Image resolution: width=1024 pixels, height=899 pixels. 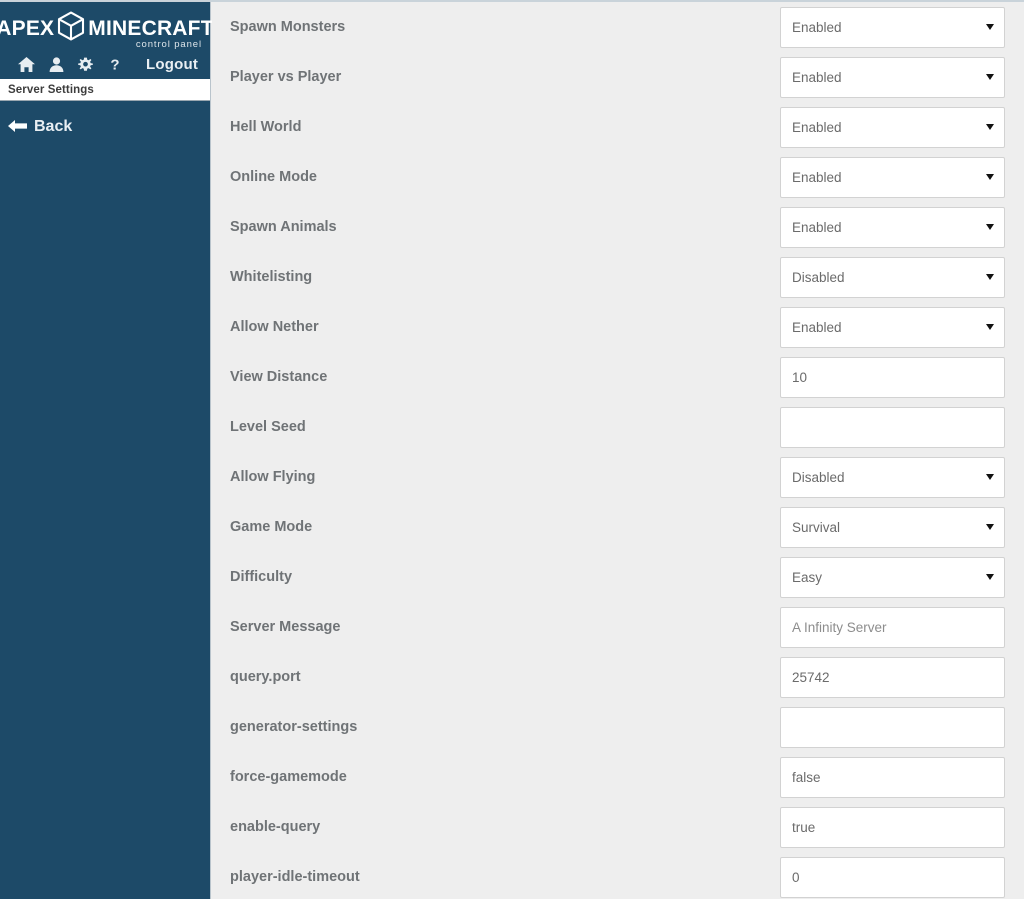 What do you see at coordinates (273, 177) in the screenshot?
I see `setting-label-online-mode: Online Mode` at bounding box center [273, 177].